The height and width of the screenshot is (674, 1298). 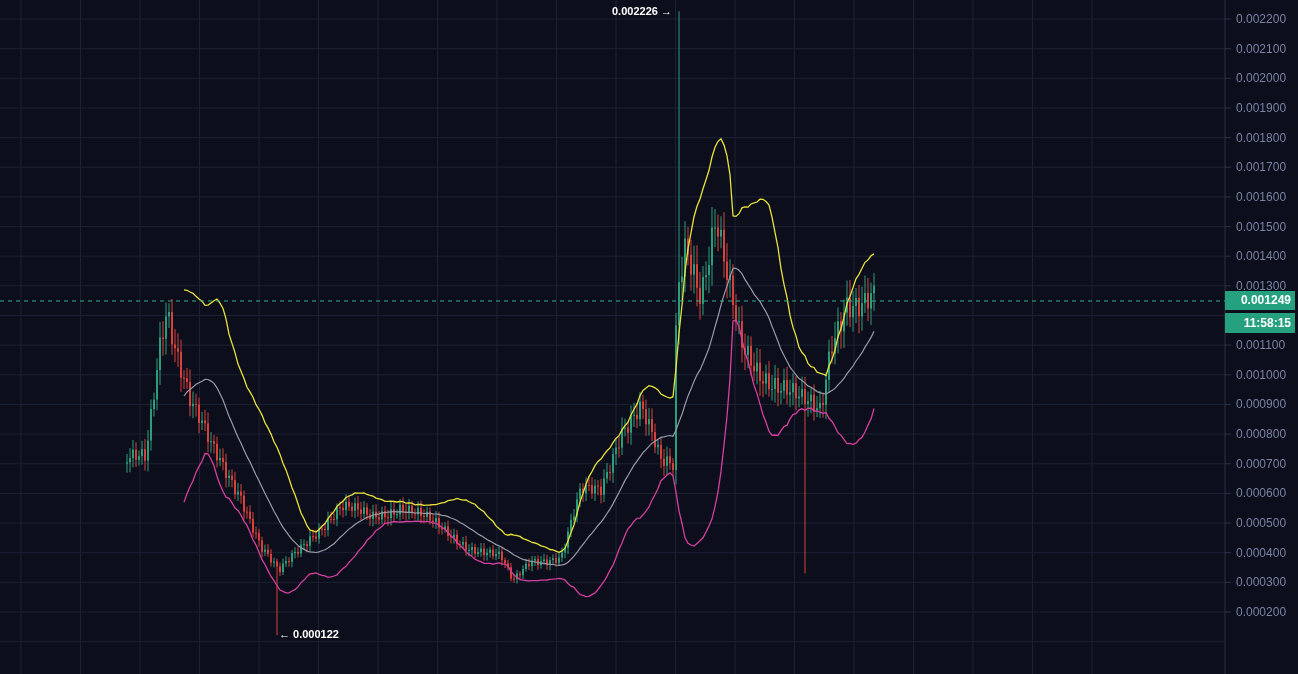 What do you see at coordinates (1261, 552) in the screenshot?
I see `price-axis-label: 0.000400` at bounding box center [1261, 552].